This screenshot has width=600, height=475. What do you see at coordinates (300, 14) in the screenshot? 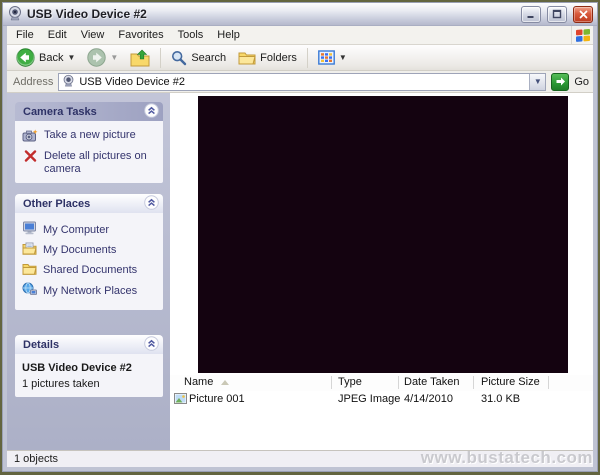
I see `title-bar: USB Video Device #2` at bounding box center [300, 14].